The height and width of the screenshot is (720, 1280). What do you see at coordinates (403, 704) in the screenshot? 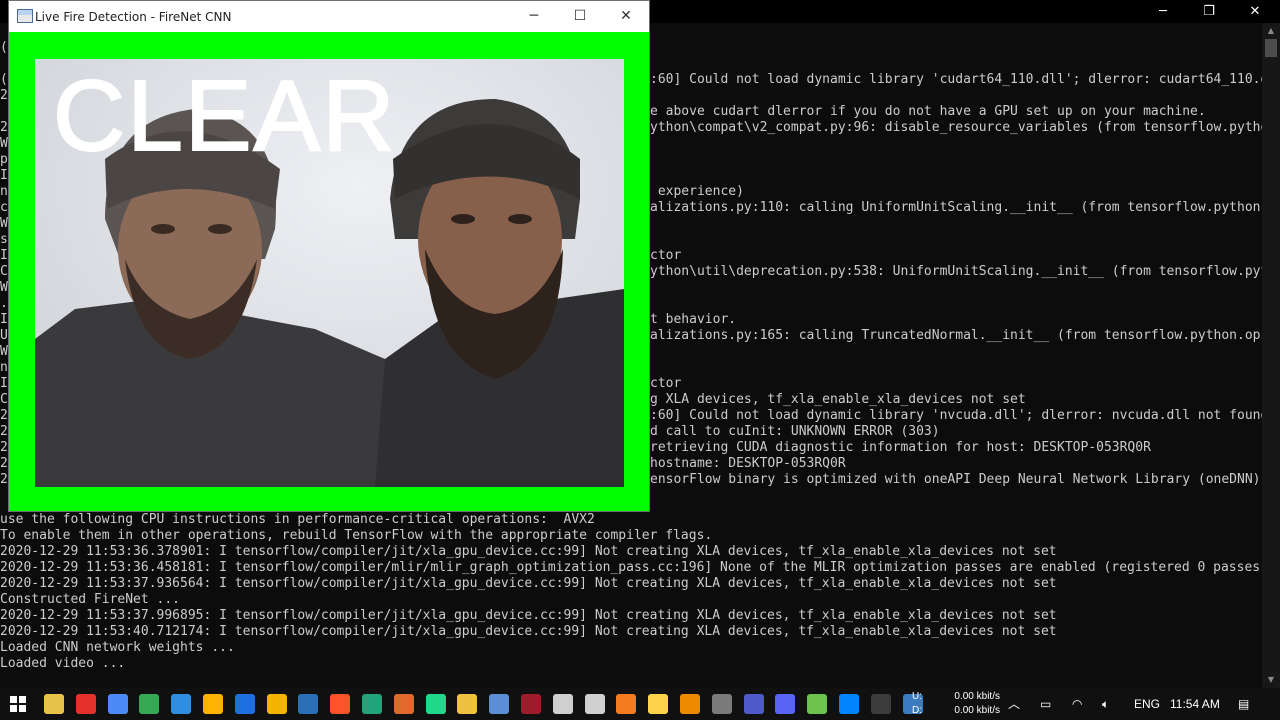
I see `matlab-icon` at bounding box center [403, 704].